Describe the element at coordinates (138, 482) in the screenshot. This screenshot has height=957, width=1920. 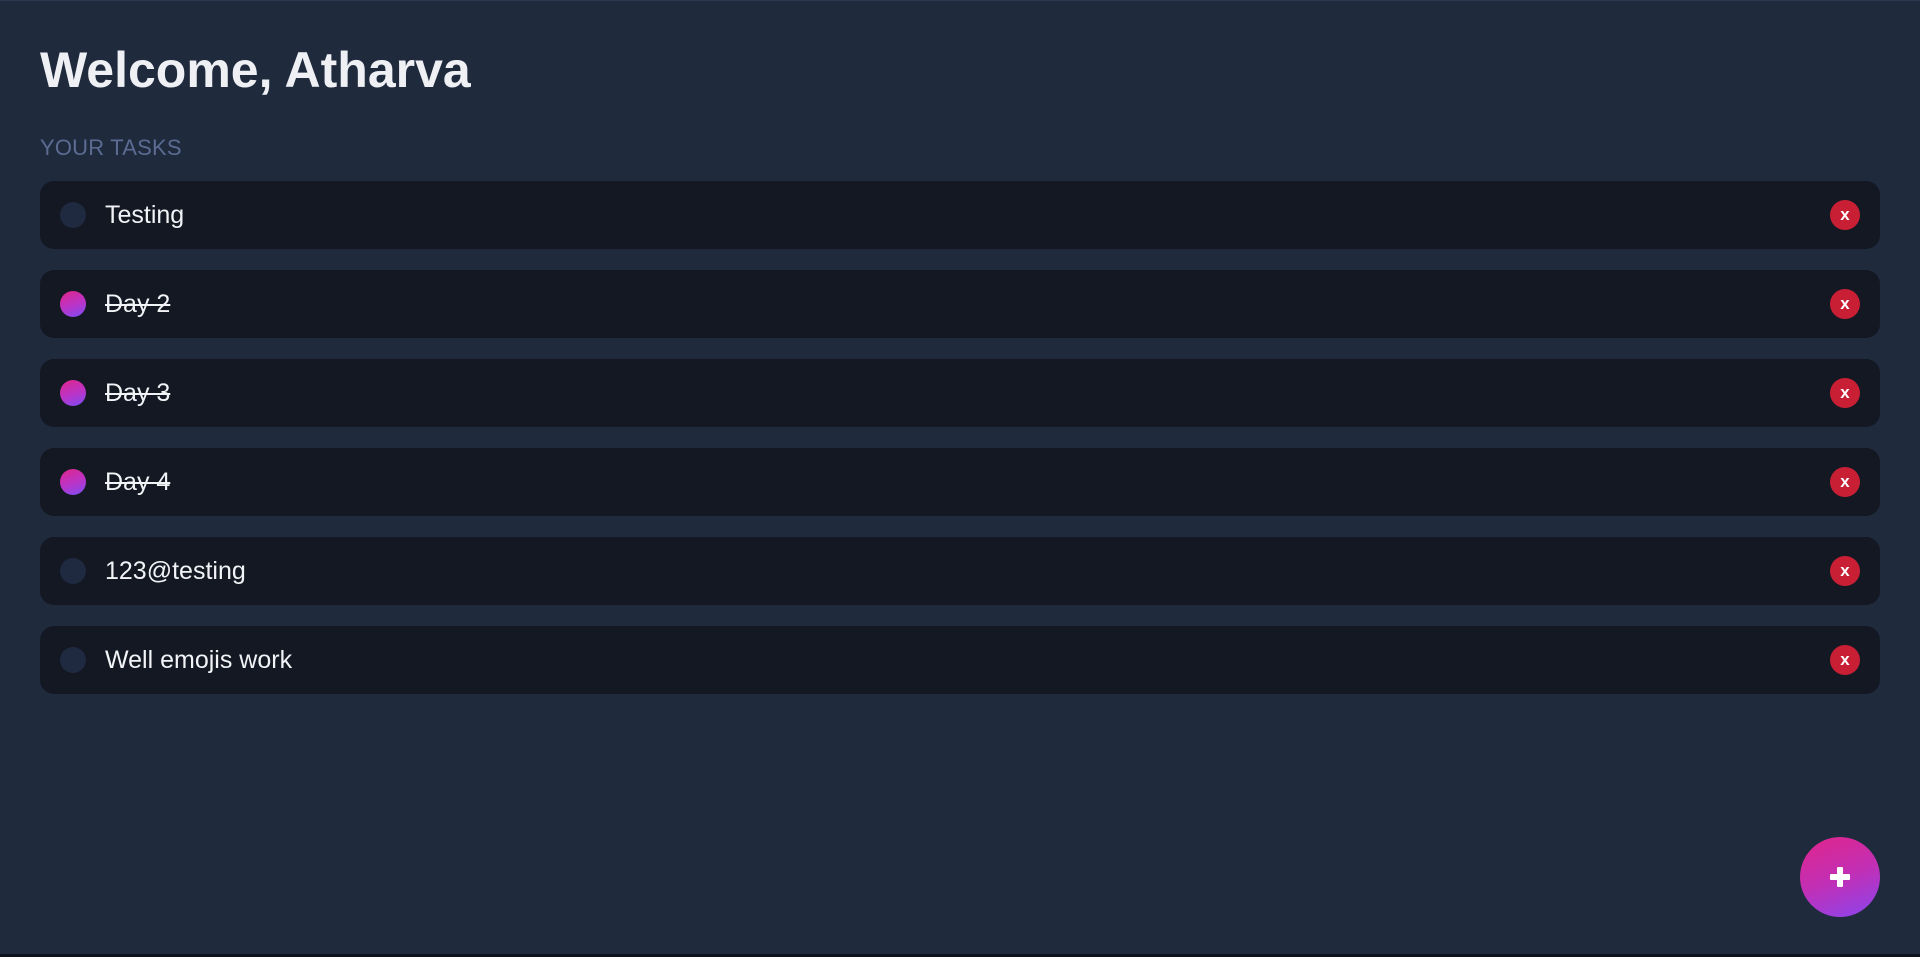
I see `task-text: Day 4` at that location.